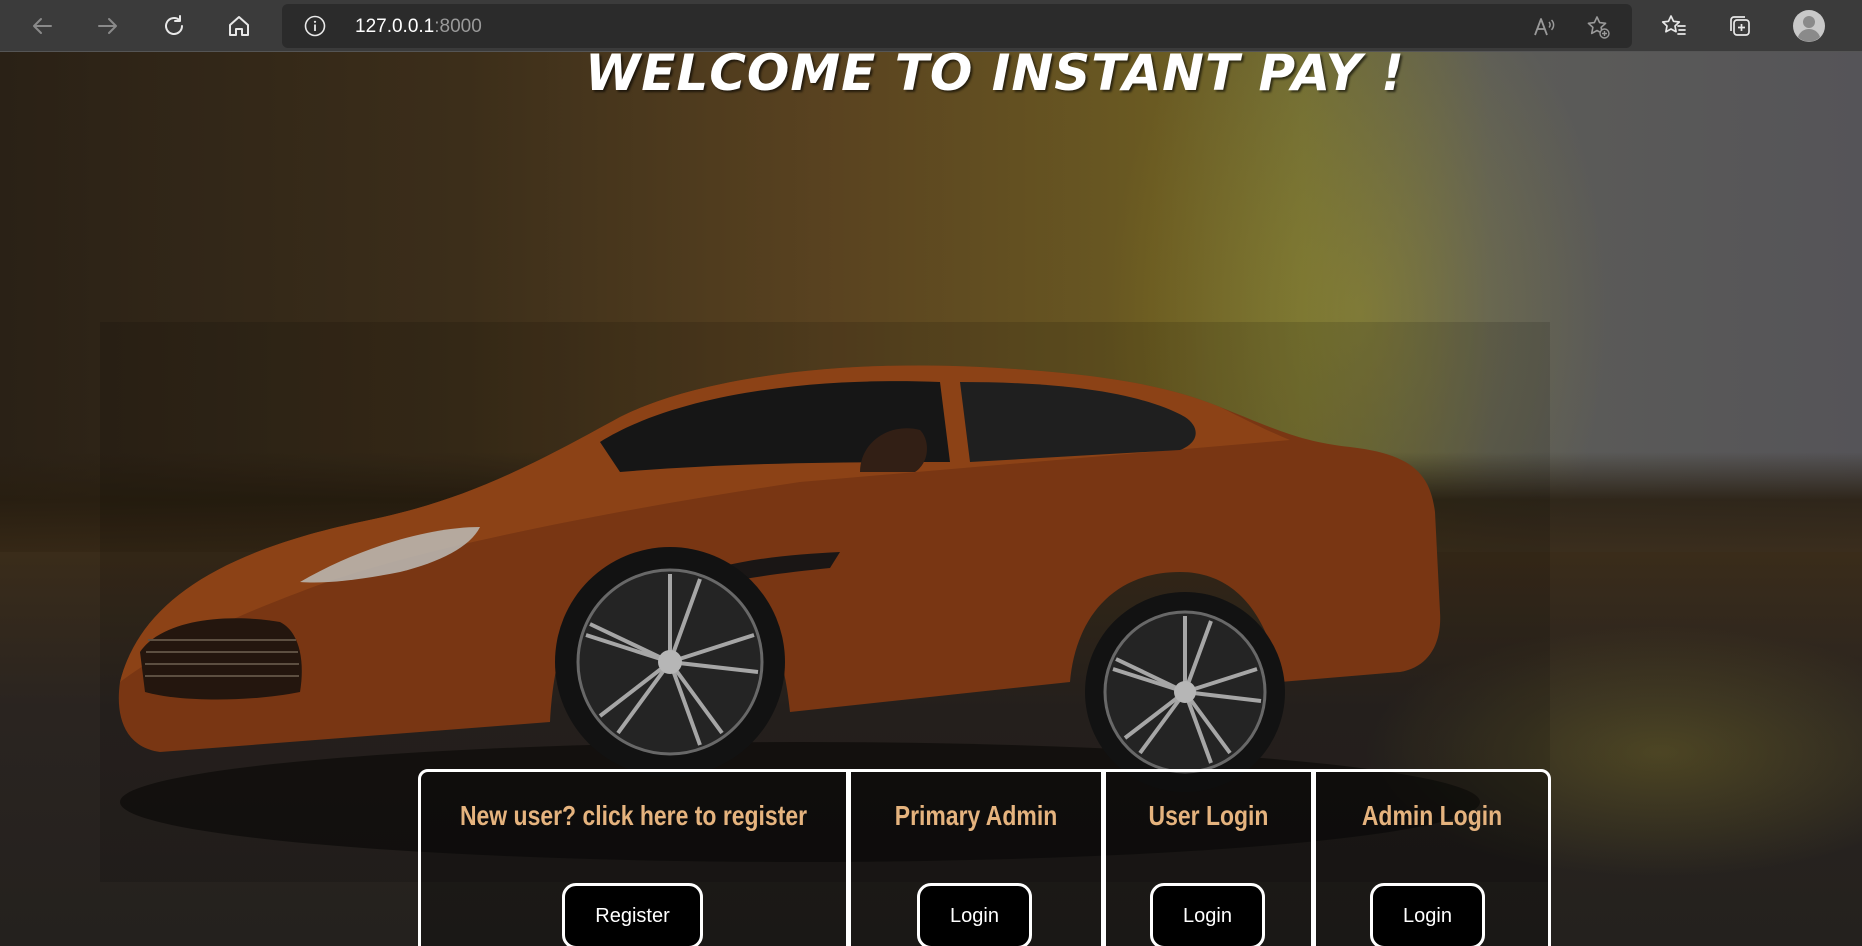 This screenshot has width=1862, height=946. Describe the element at coordinates (957, 26) in the screenshot. I see `address-bar: 127.0.0.1:8000` at that location.